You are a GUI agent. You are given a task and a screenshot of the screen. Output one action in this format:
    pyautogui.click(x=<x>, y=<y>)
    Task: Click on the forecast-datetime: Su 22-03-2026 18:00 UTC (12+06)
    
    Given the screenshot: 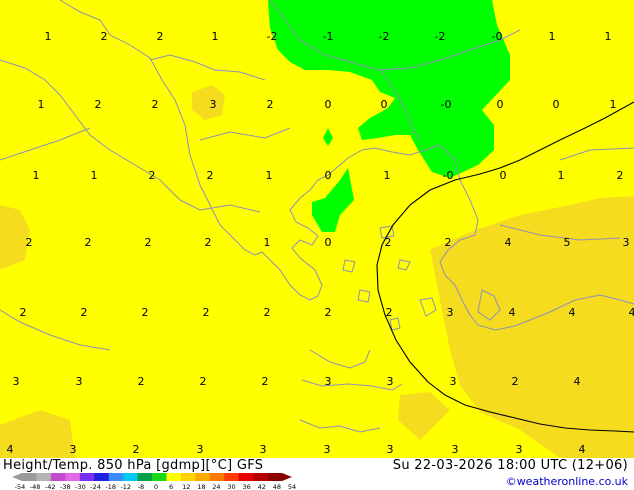 What is the action you would take?
    pyautogui.click(x=510, y=465)
    